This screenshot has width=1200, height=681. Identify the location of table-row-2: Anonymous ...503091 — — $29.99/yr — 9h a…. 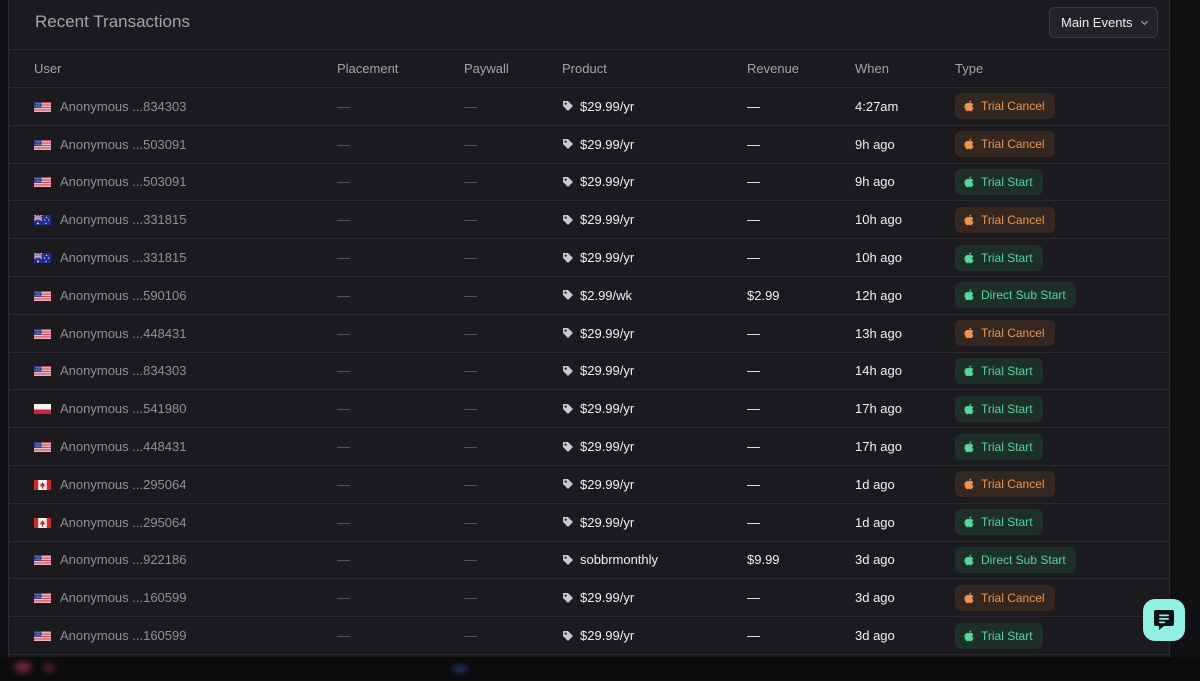
(589, 145).